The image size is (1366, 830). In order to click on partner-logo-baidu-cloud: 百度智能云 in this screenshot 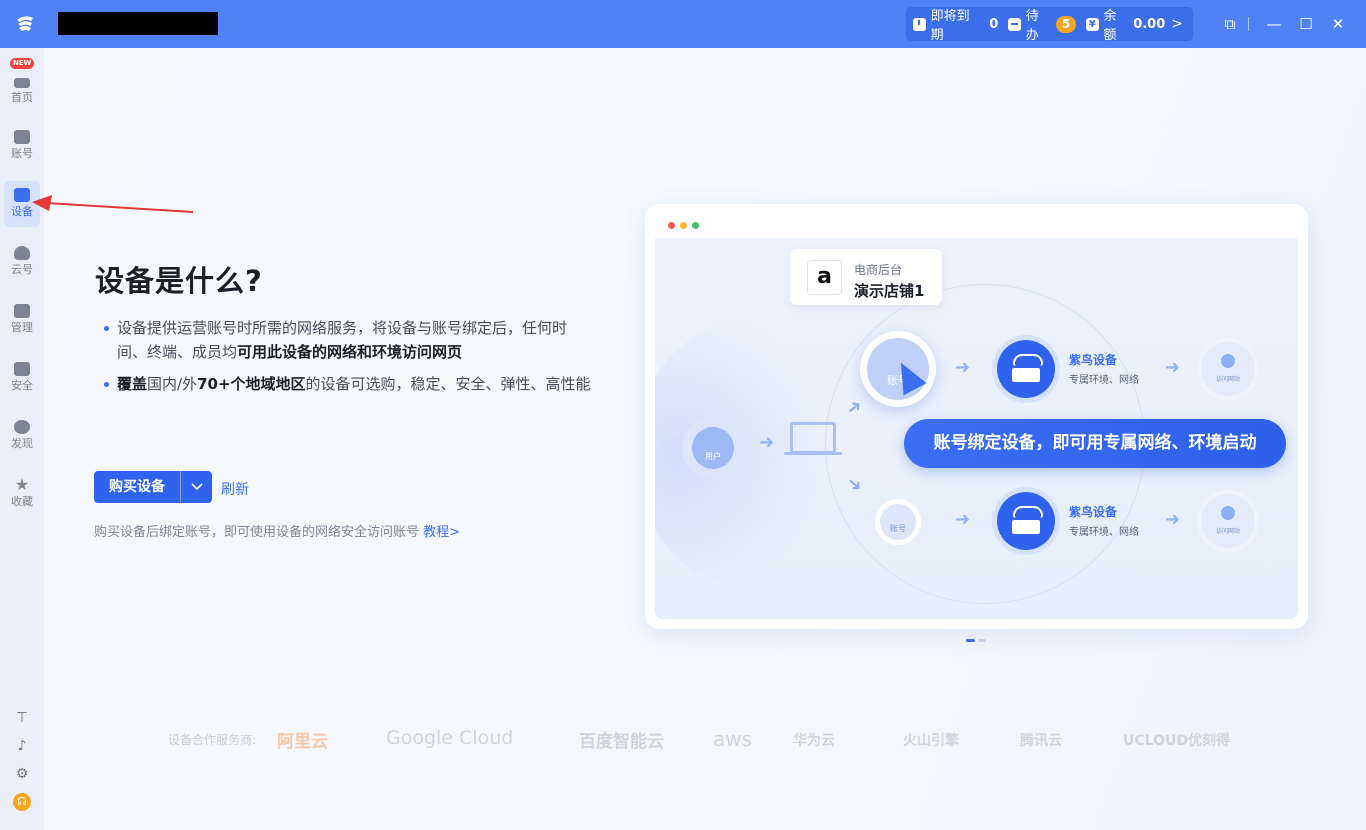, I will do `click(621, 742)`.